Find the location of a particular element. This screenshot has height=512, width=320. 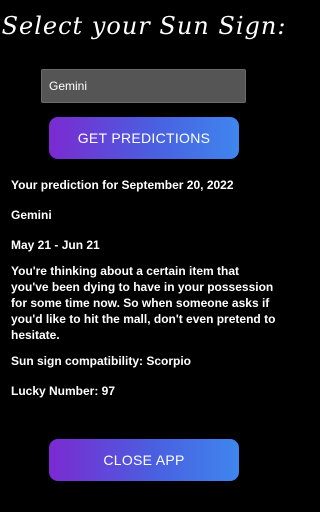

get-predictions-button: GET PREDICTIONS is located at coordinates (144, 138).